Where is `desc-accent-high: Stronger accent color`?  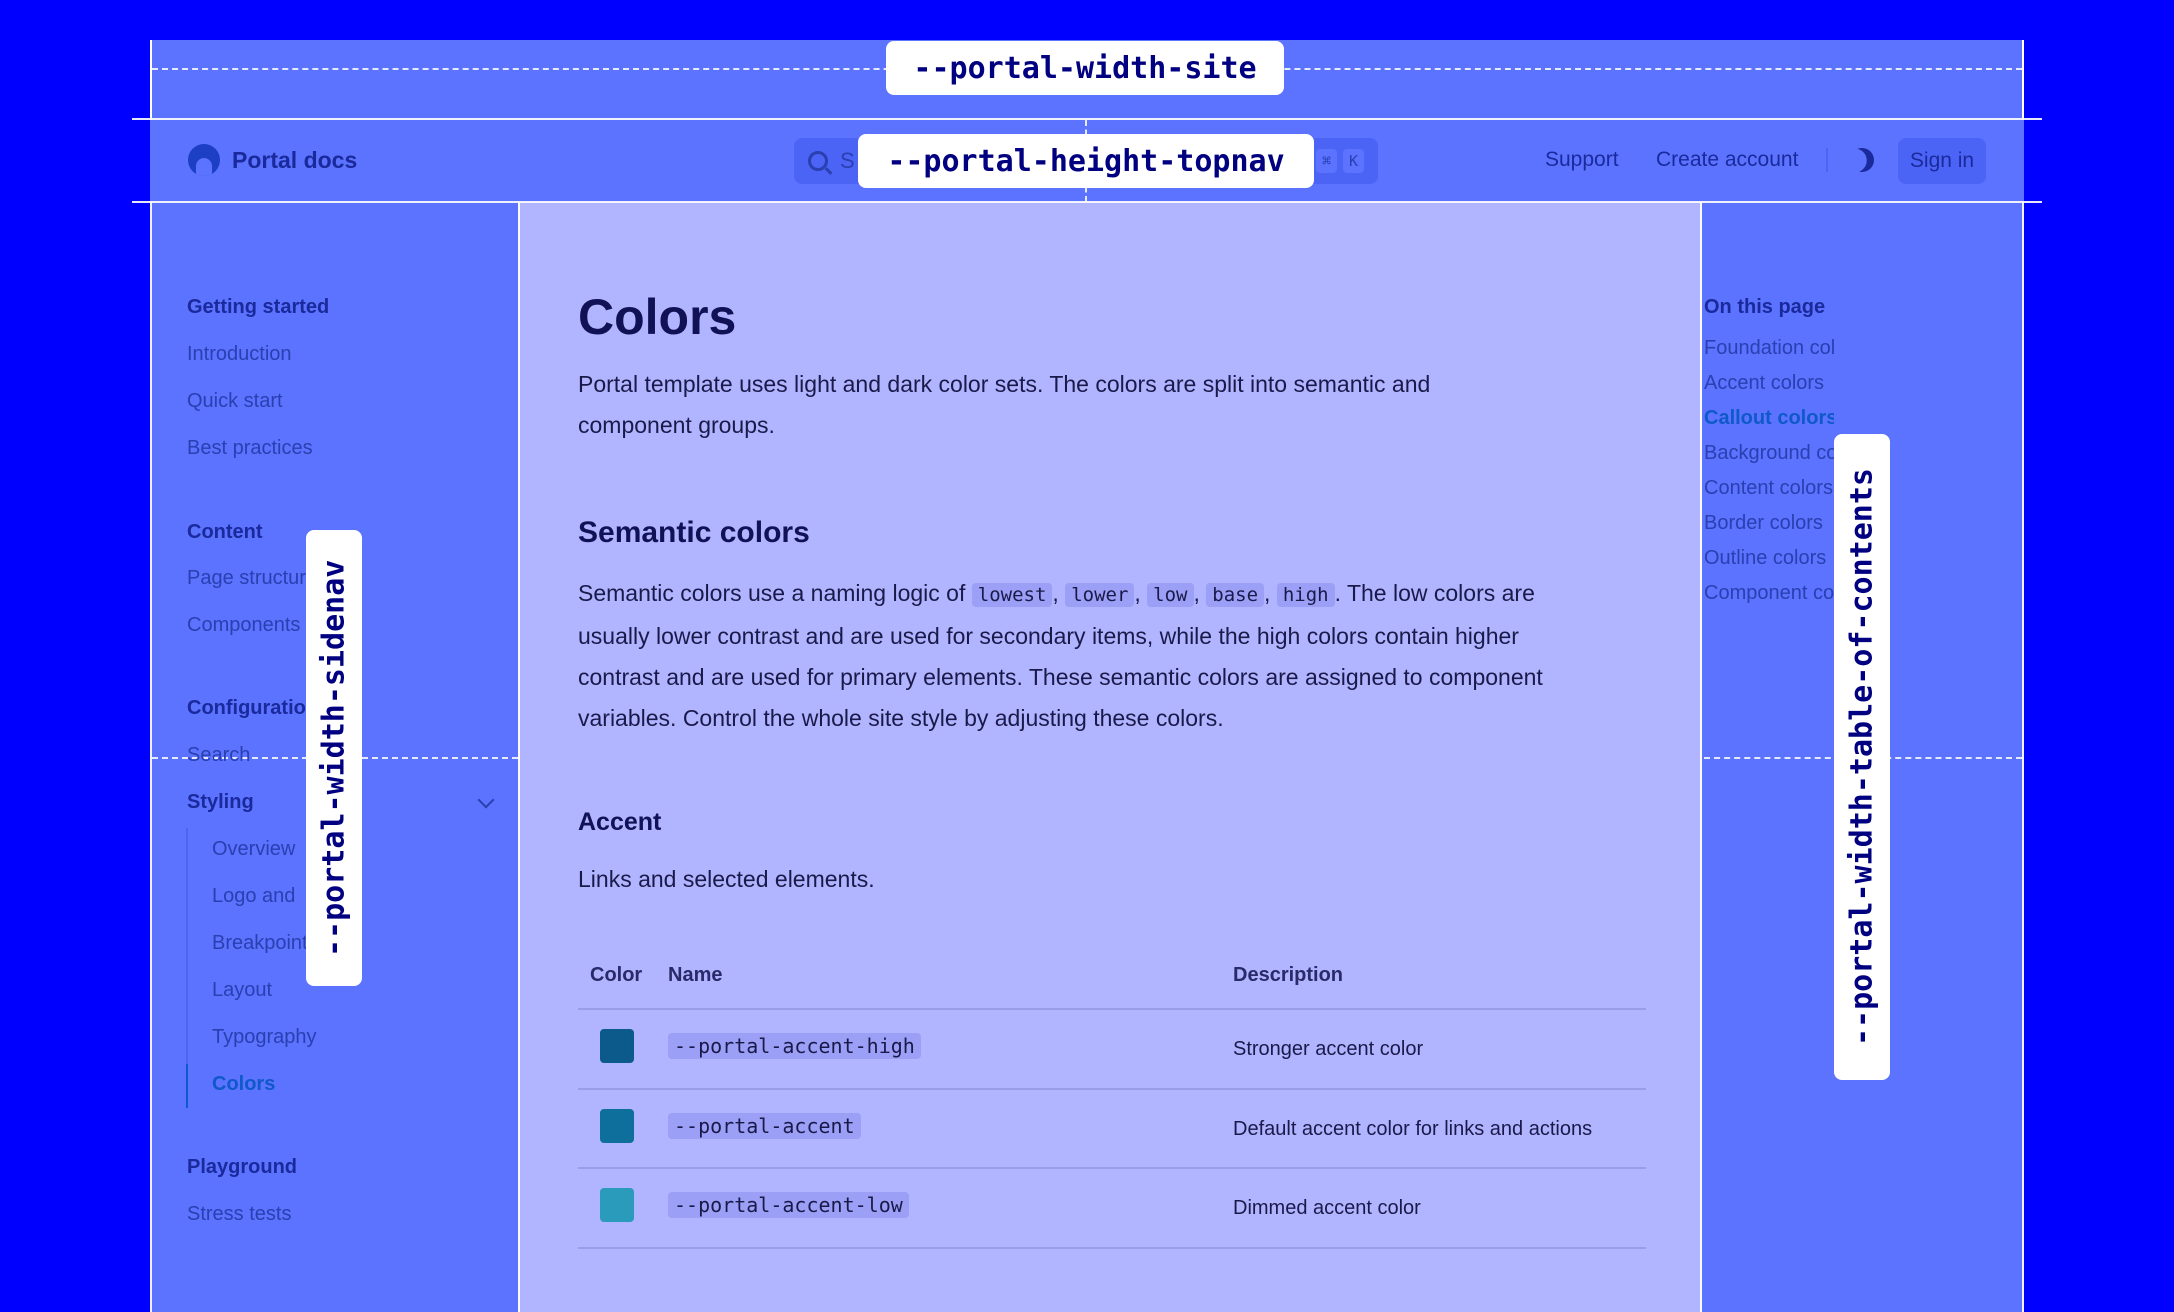 desc-accent-high: Stronger accent color is located at coordinates (1328, 1049).